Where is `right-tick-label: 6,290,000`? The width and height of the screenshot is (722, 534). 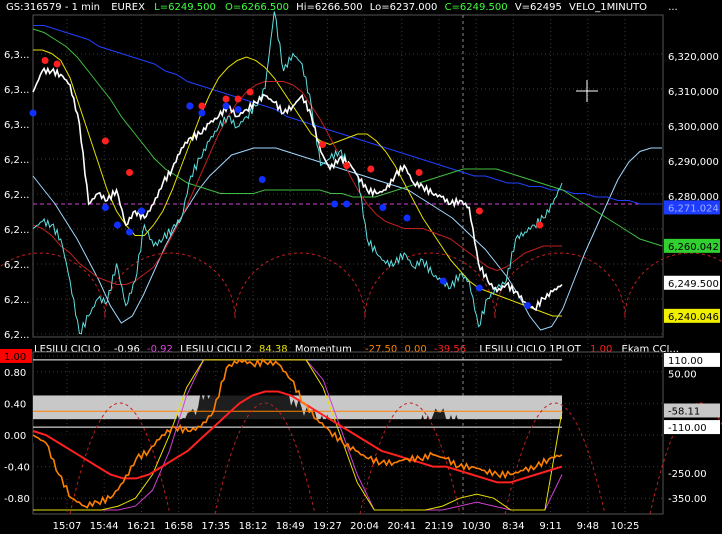 right-tick-label: 6,290,000 is located at coordinates (693, 162).